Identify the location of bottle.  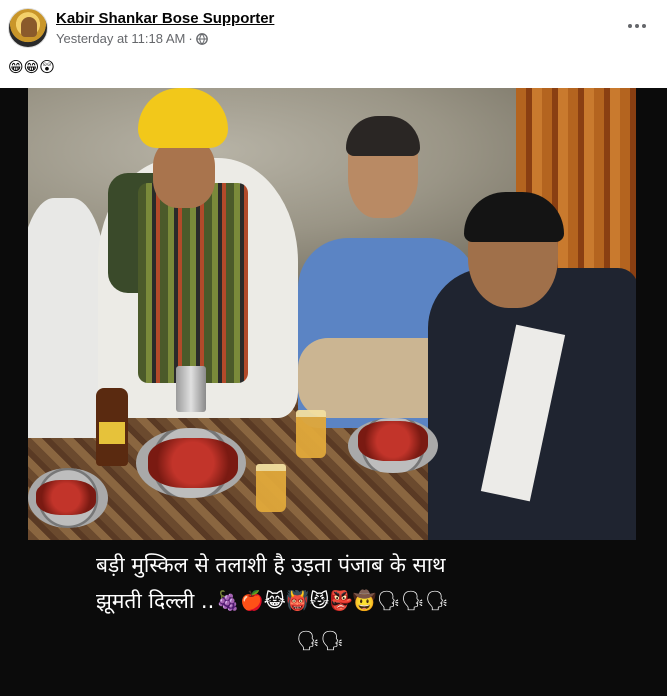
(112, 427).